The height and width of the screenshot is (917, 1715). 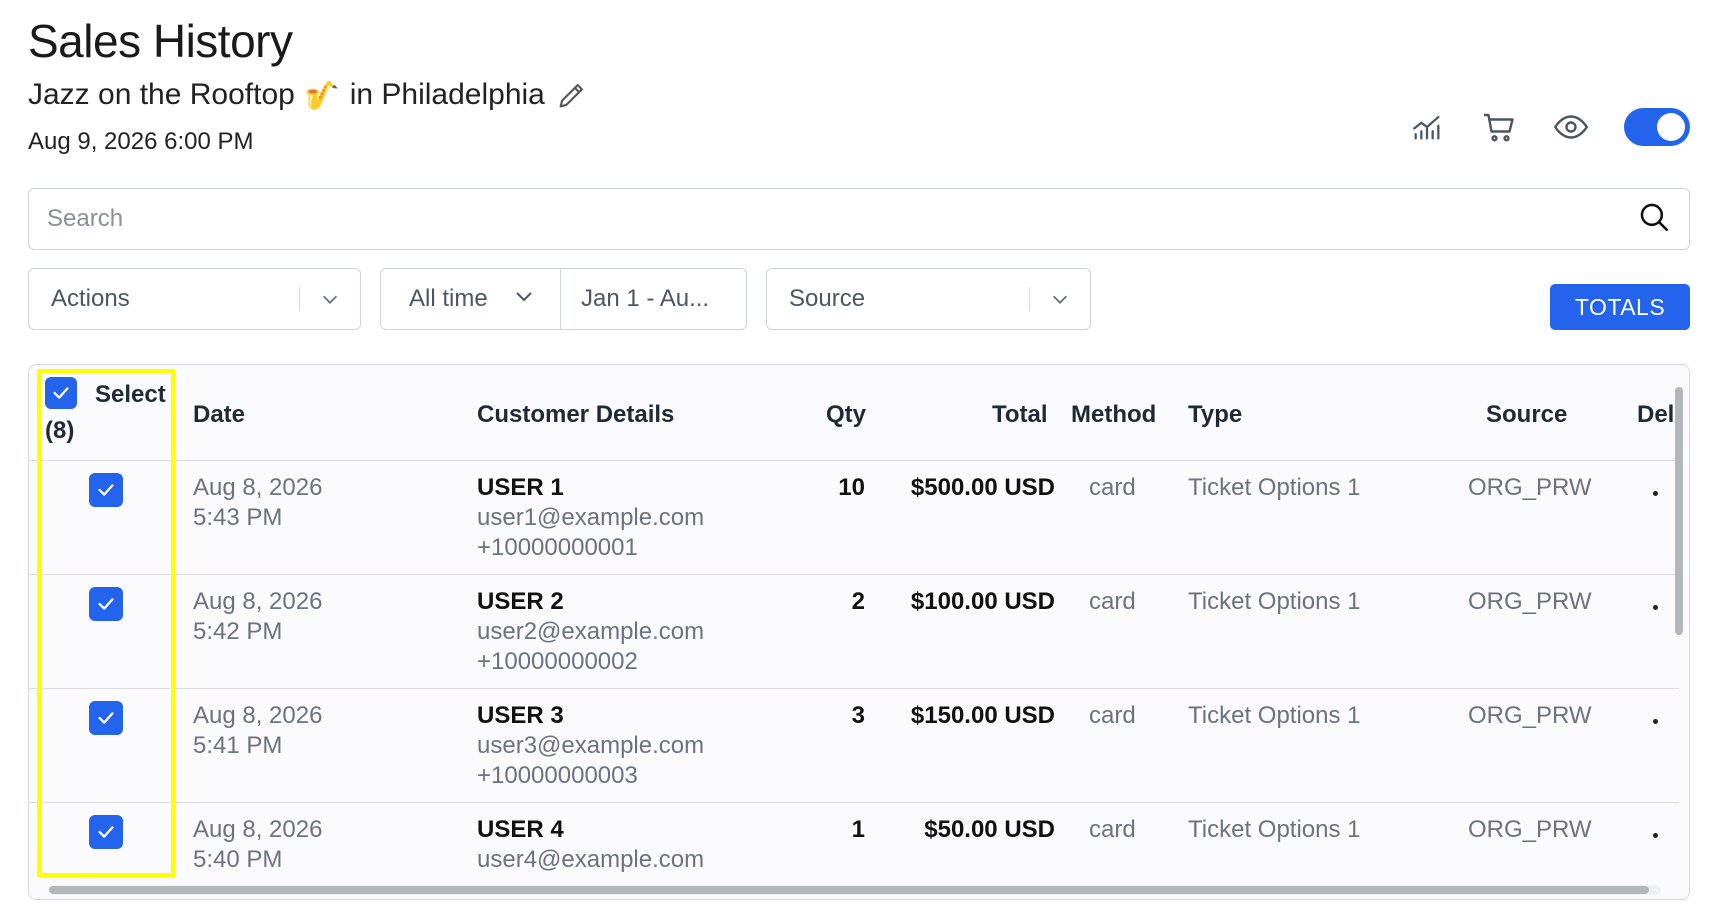 I want to click on source-dropdown: Source, so click(x=928, y=299).